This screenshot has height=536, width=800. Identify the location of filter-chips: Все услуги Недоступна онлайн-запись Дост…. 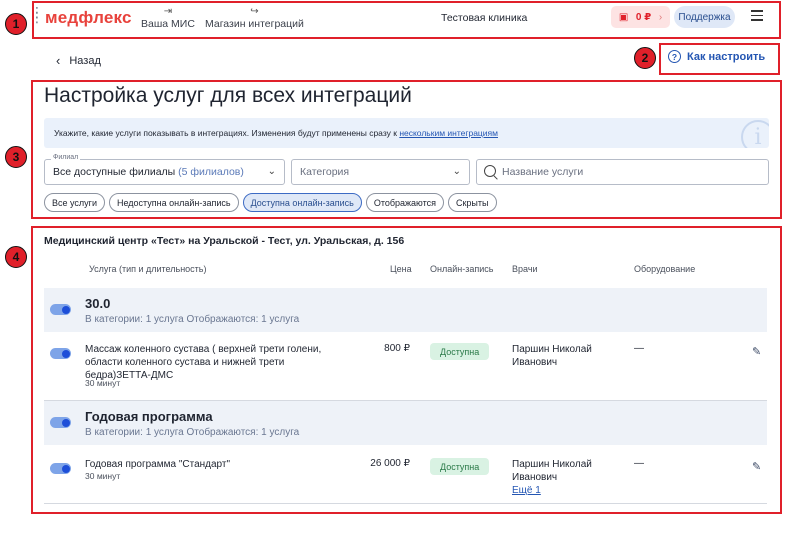
(270, 202).